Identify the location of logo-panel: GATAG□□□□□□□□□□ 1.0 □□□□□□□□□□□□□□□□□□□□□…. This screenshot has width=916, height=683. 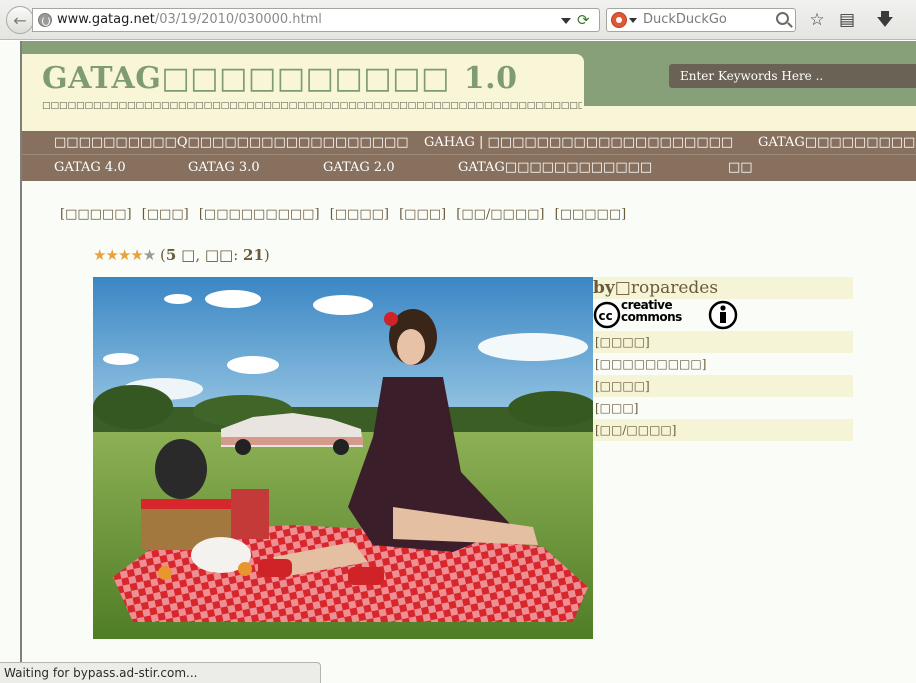
(303, 93).